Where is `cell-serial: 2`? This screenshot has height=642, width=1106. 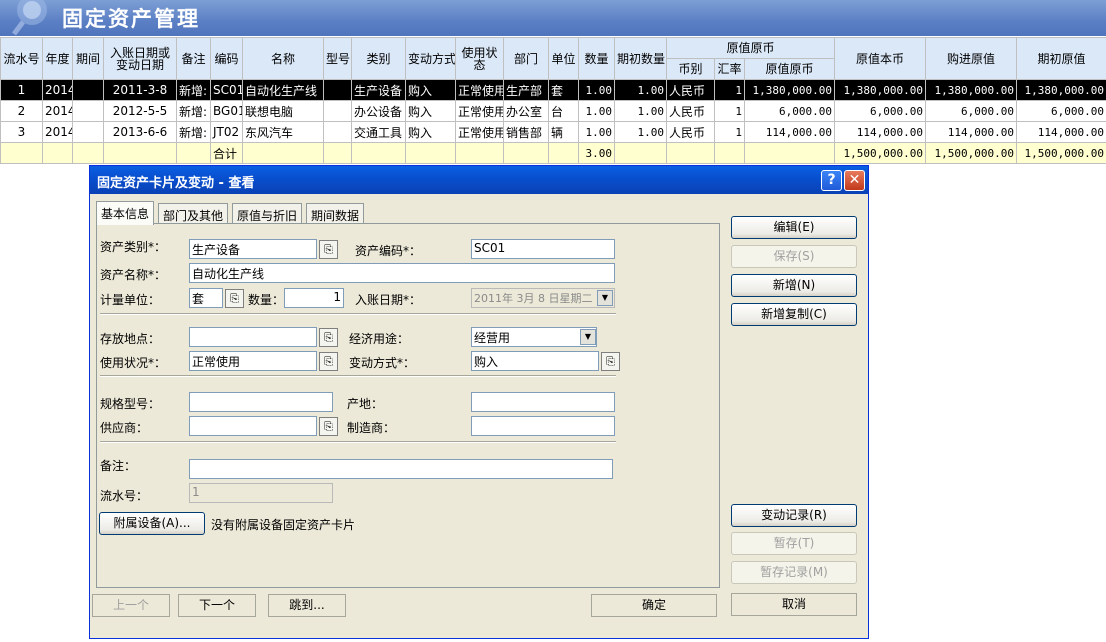
cell-serial: 2 is located at coordinates (21, 111).